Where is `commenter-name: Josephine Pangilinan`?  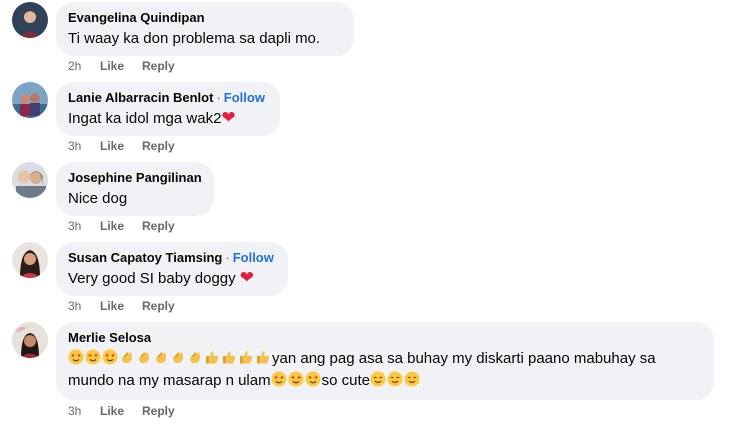 commenter-name: Josephine Pangilinan is located at coordinates (135, 177).